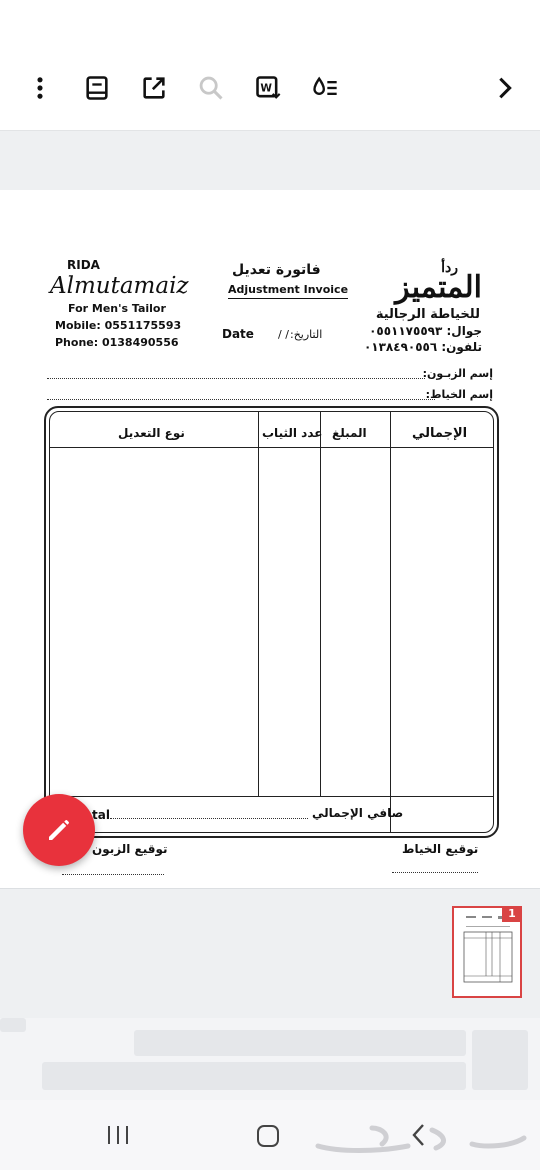  I want to click on date-label-en: Date, so click(238, 334).